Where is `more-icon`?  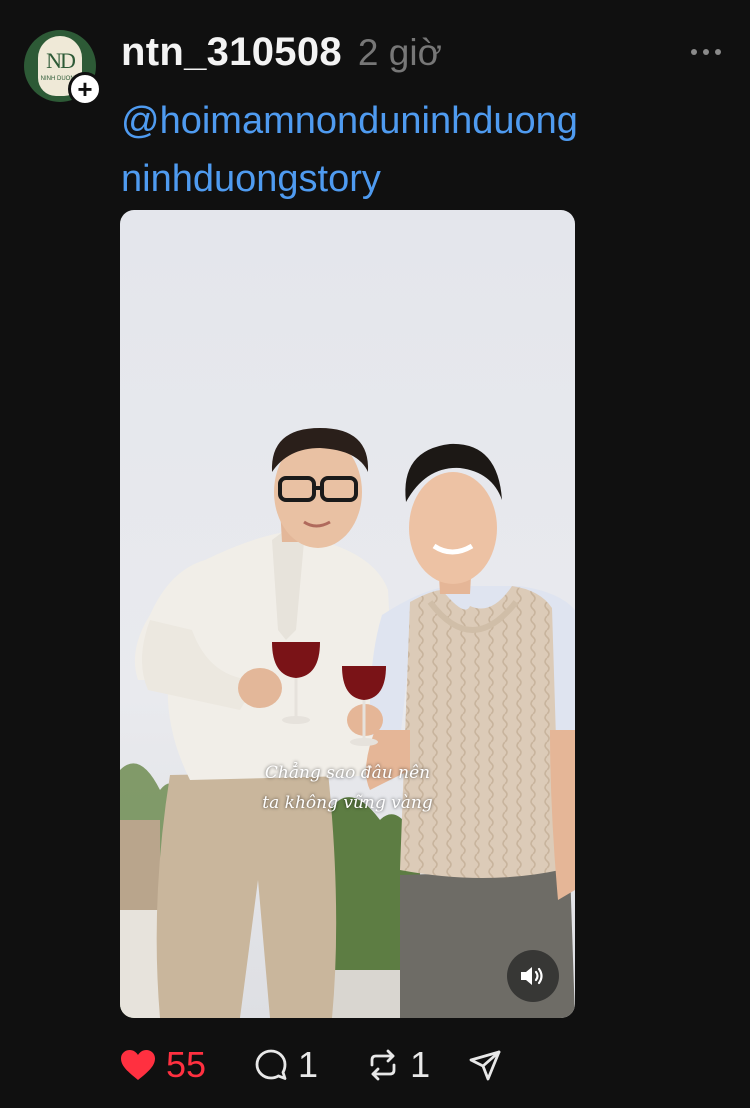
more-icon is located at coordinates (694, 52).